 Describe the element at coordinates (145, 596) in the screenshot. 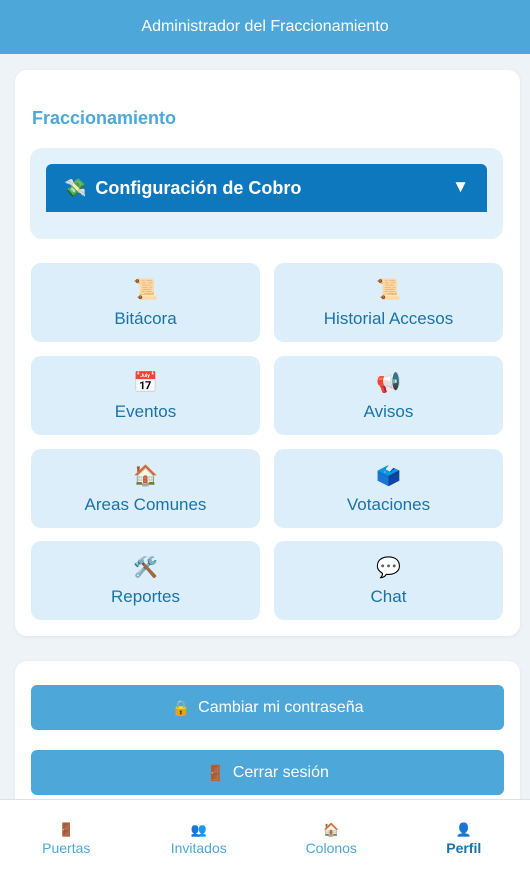

I see `tile-label: Reportes` at that location.